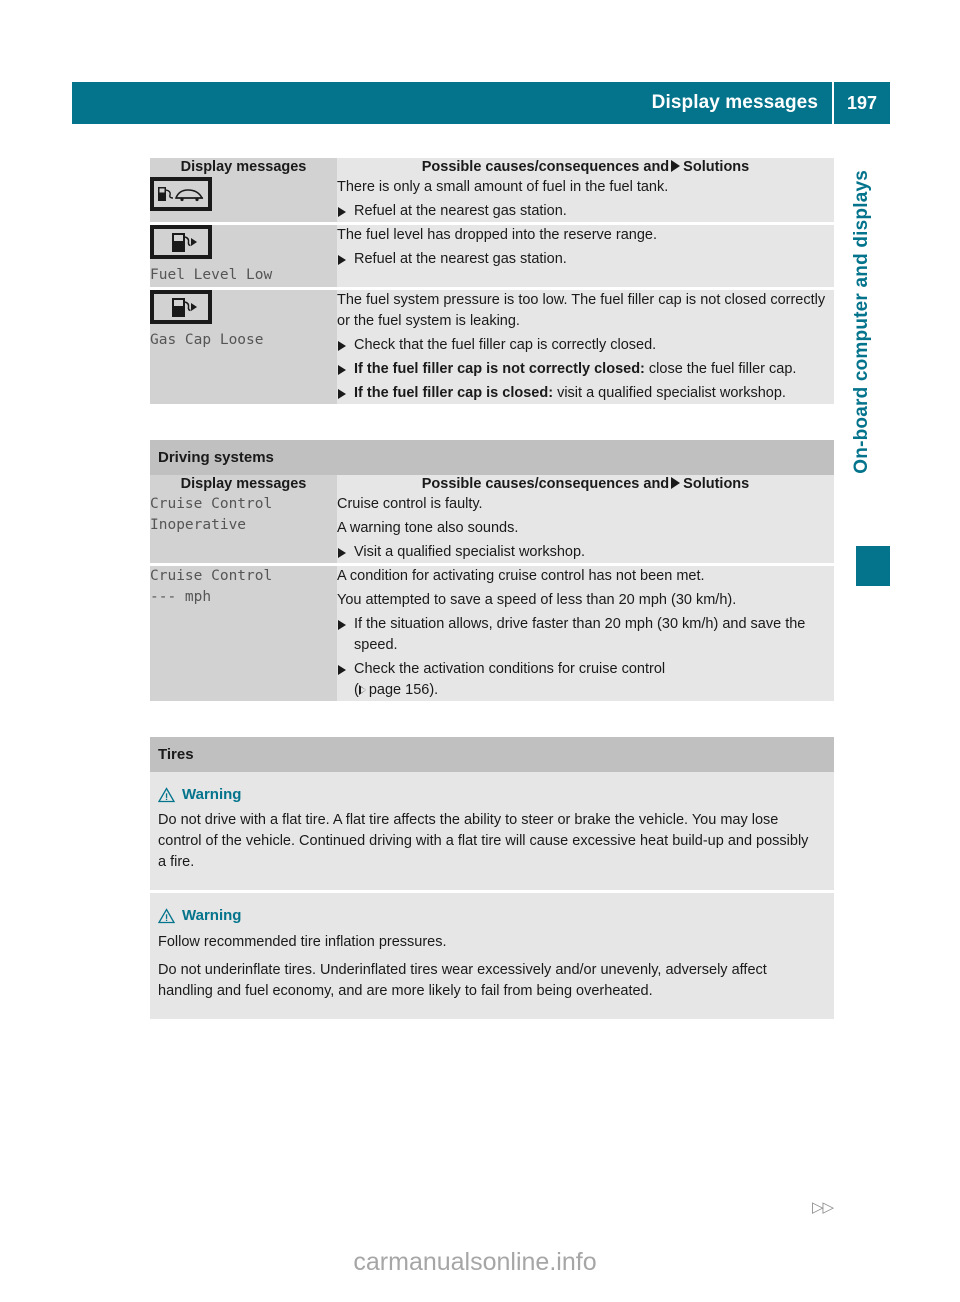  What do you see at coordinates (211, 274) in the screenshot?
I see `message-code-text: Fuel Level Low` at bounding box center [211, 274].